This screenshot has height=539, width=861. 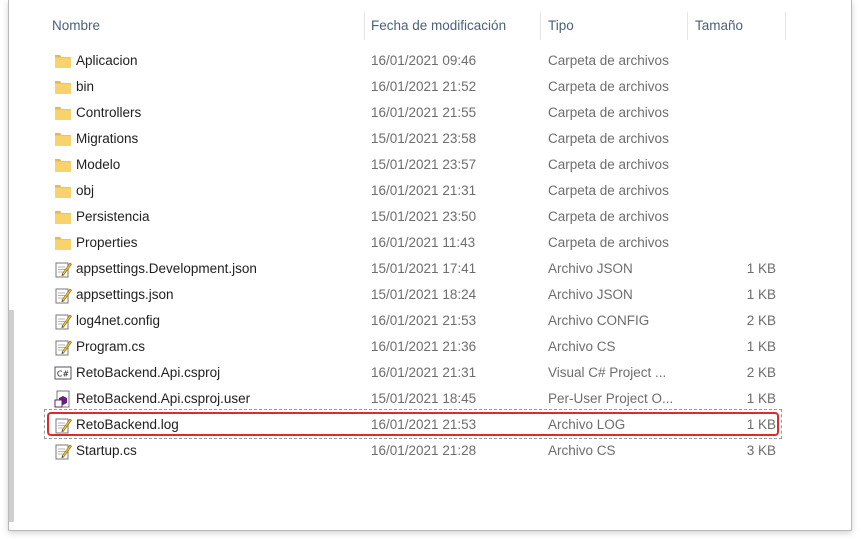 I want to click on file-date: 15/01/2021 17:41, so click(x=424, y=268).